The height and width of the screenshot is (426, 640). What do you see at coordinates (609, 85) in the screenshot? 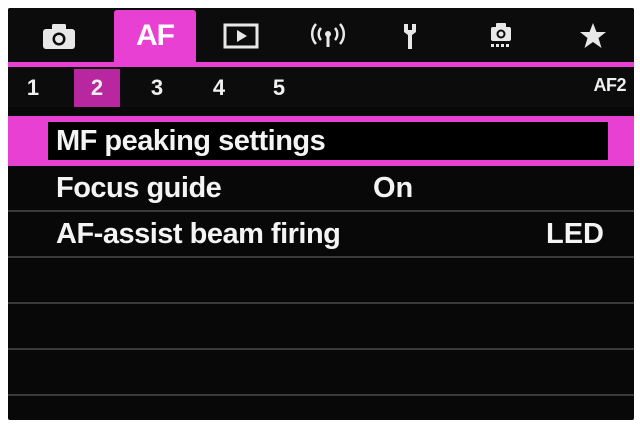
I see `page-code: AF2` at bounding box center [609, 85].